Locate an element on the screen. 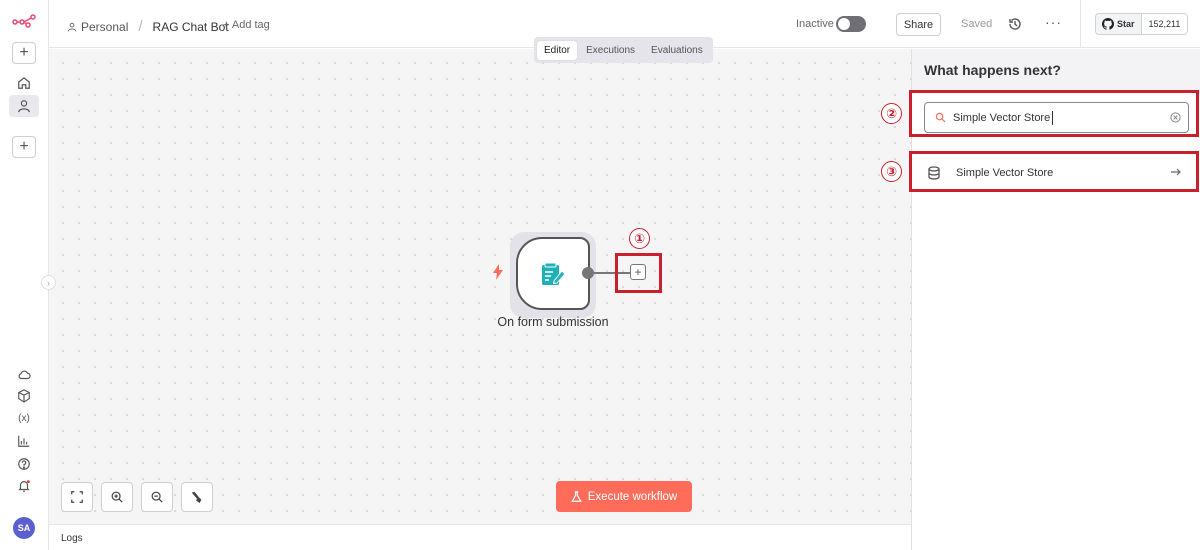 This screenshot has height=550, width=1200. form-trigger-node is located at coordinates (553, 273).